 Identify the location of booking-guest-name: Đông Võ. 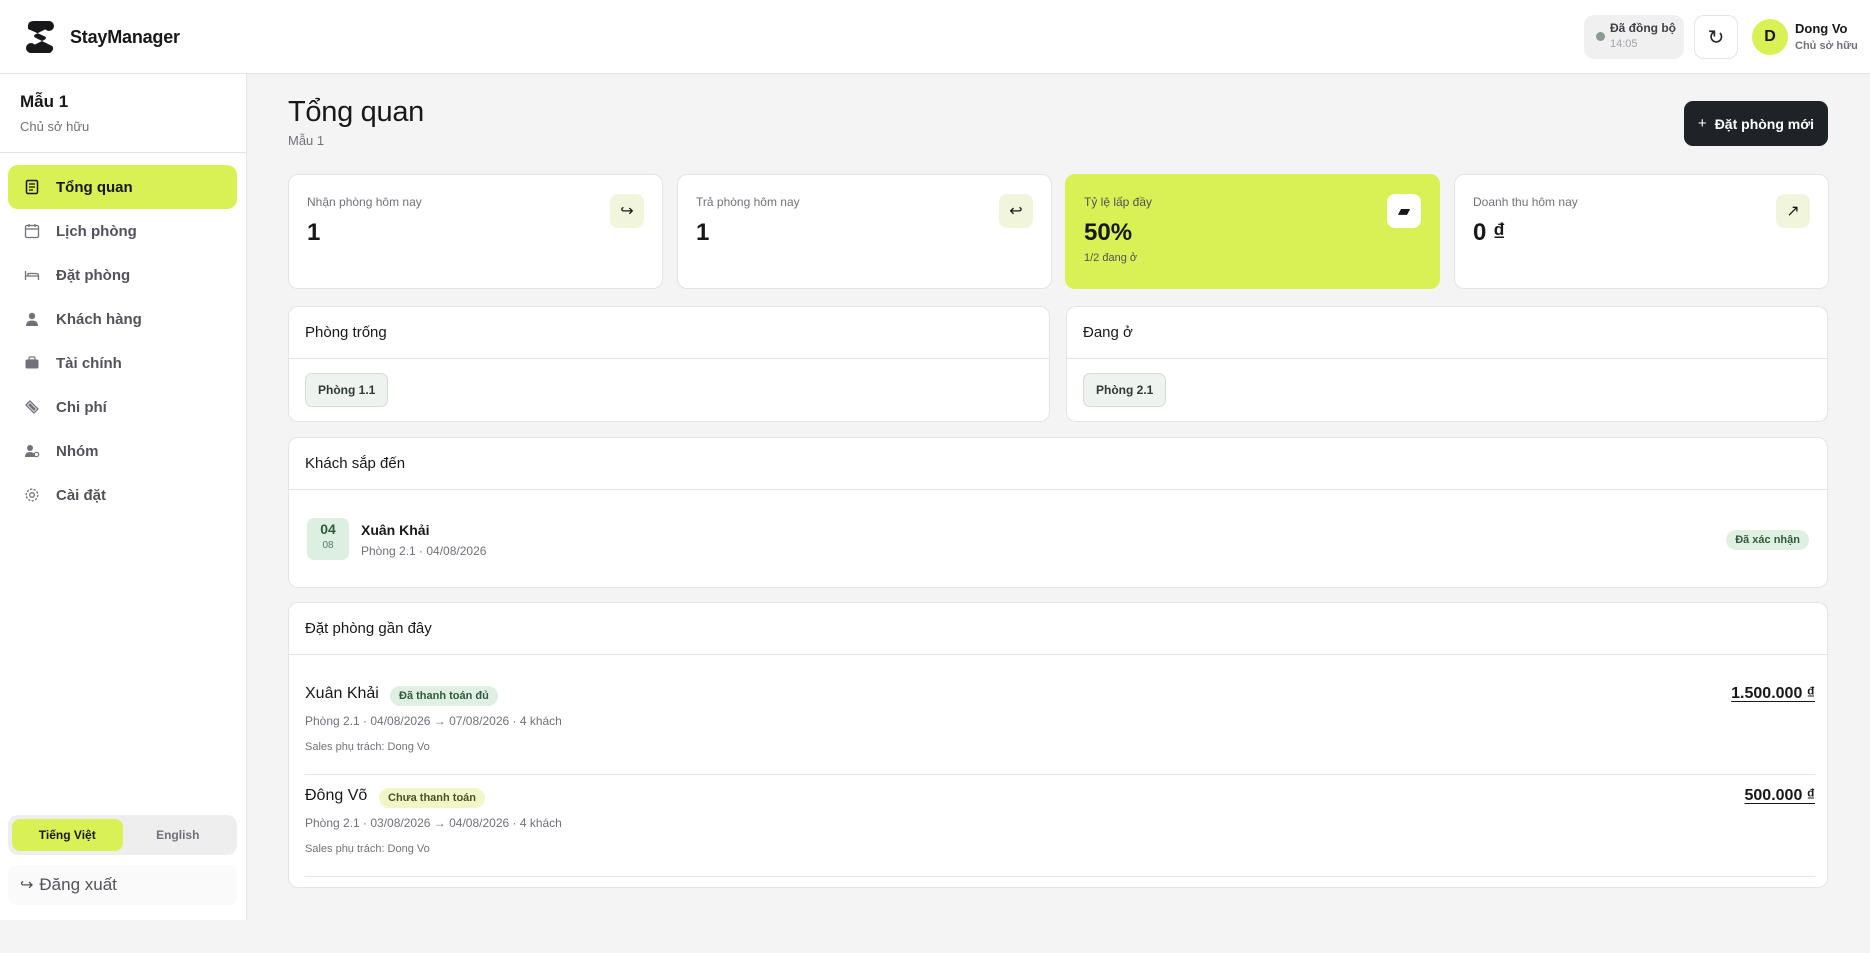
(336, 795).